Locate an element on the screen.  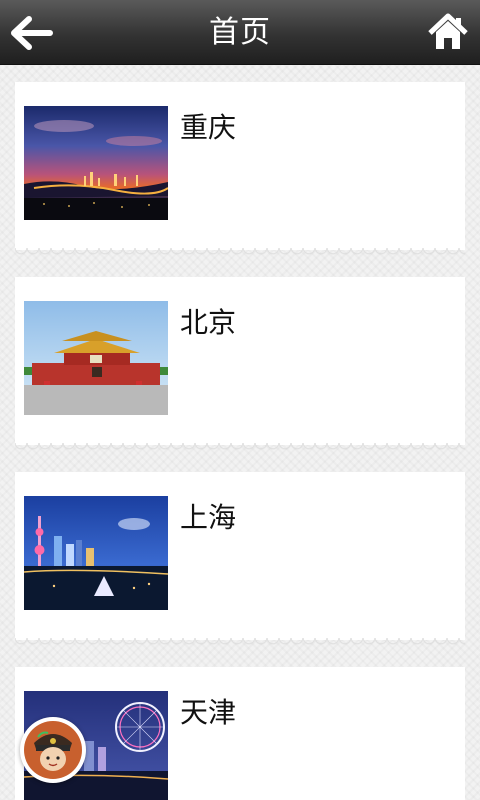
city-name: 重庆 is located at coordinates (208, 127).